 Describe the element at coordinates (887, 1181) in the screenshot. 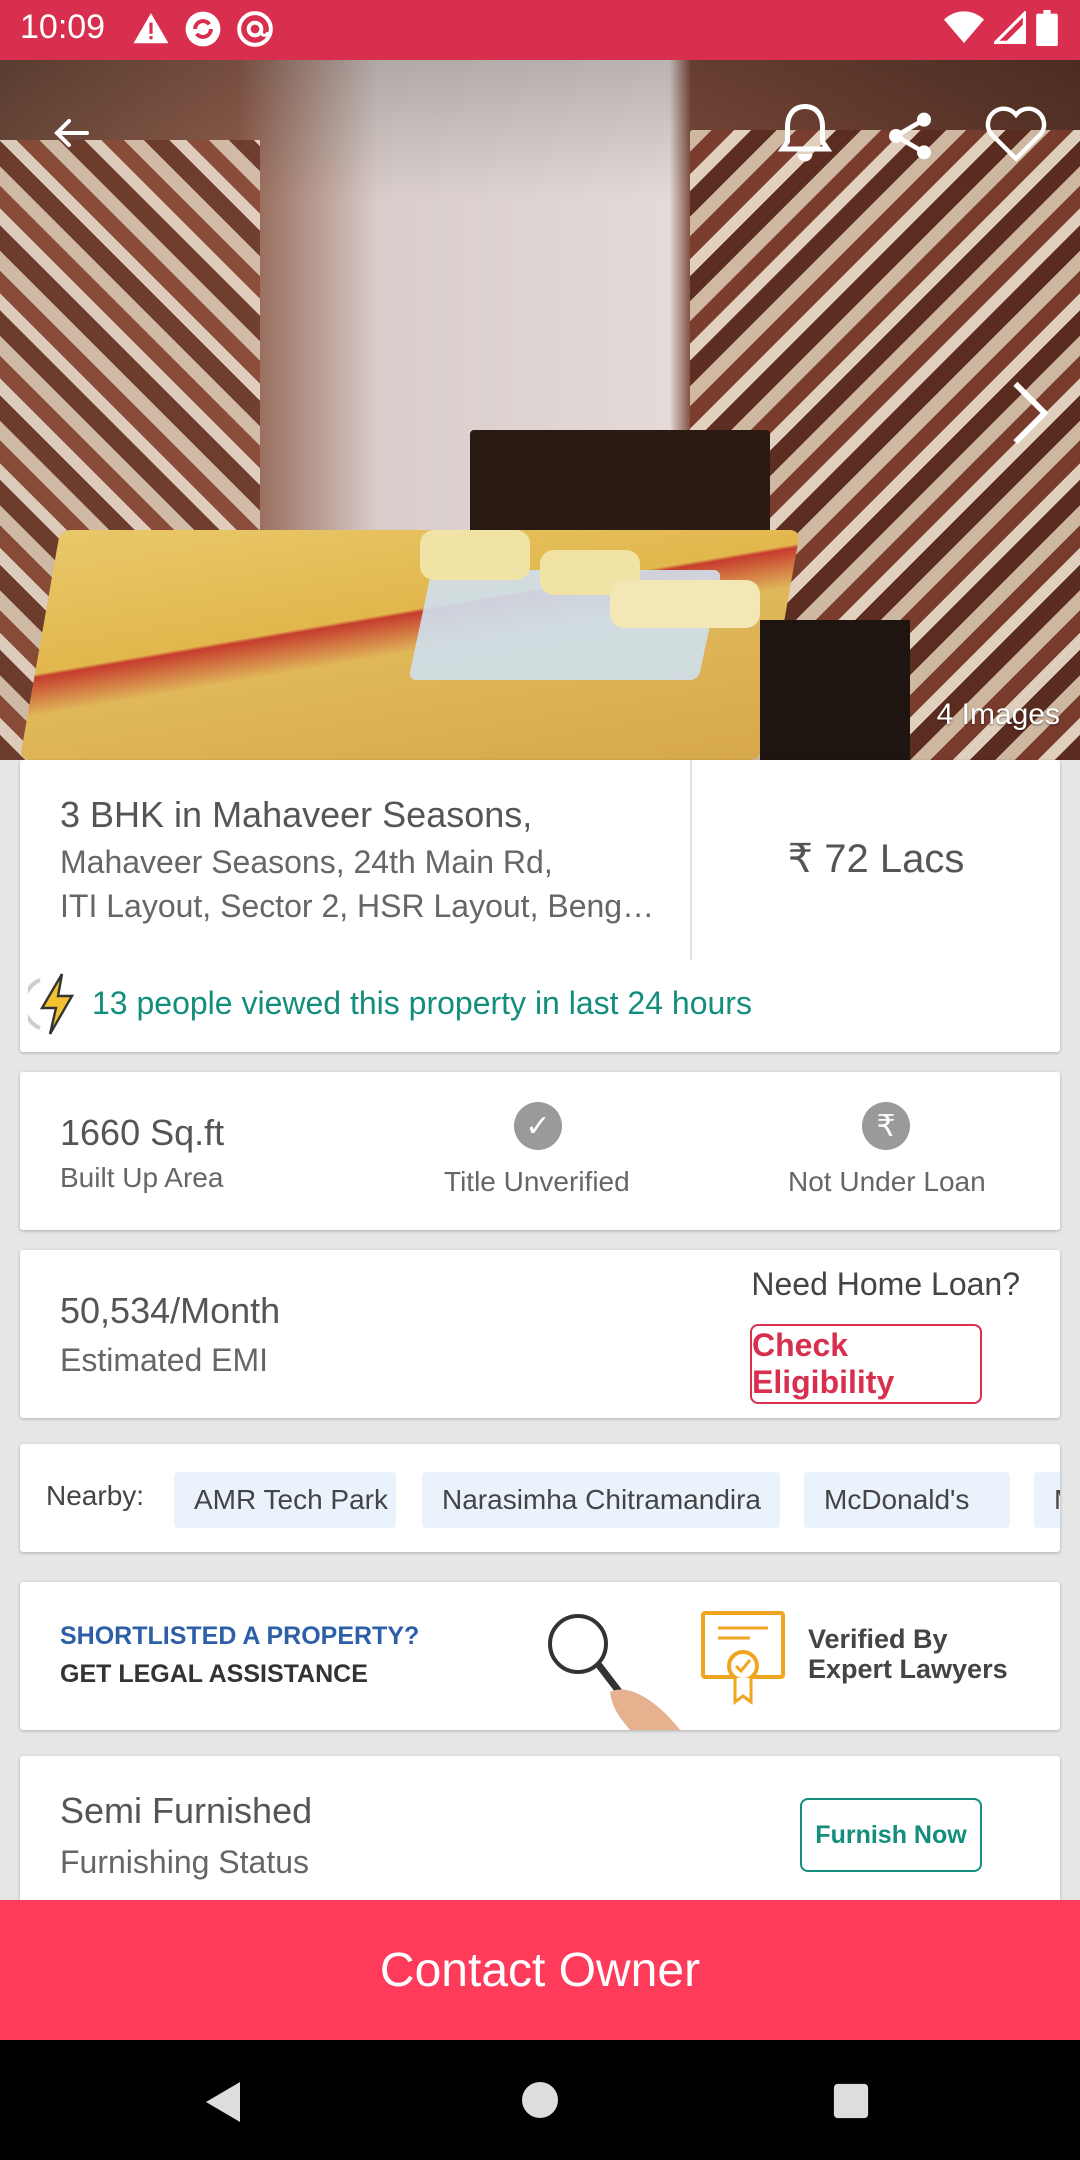

I see `loan-status: Not Under Loan` at that location.